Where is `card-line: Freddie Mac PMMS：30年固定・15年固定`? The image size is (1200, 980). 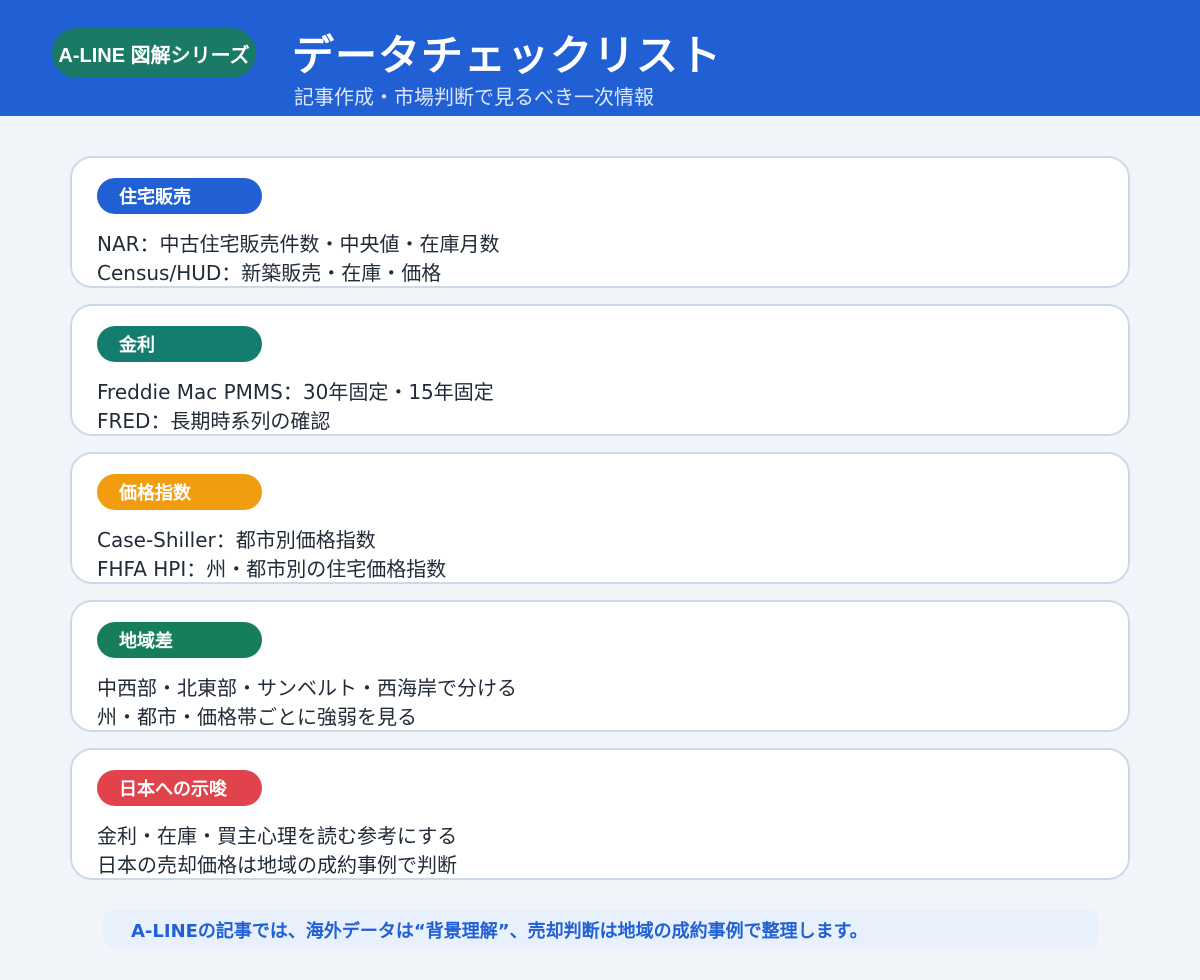
card-line: Freddie Mac PMMS：30年固定・15年固定 is located at coordinates (295, 392).